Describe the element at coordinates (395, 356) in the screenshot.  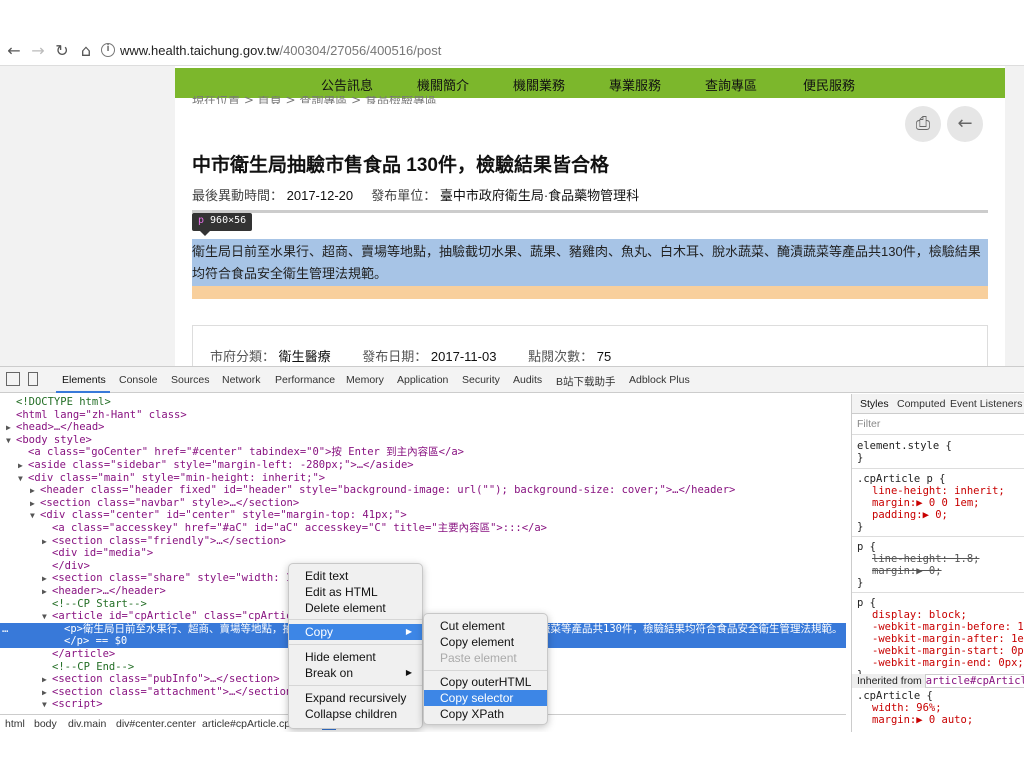
I see `date-label: 發布日期：` at that location.